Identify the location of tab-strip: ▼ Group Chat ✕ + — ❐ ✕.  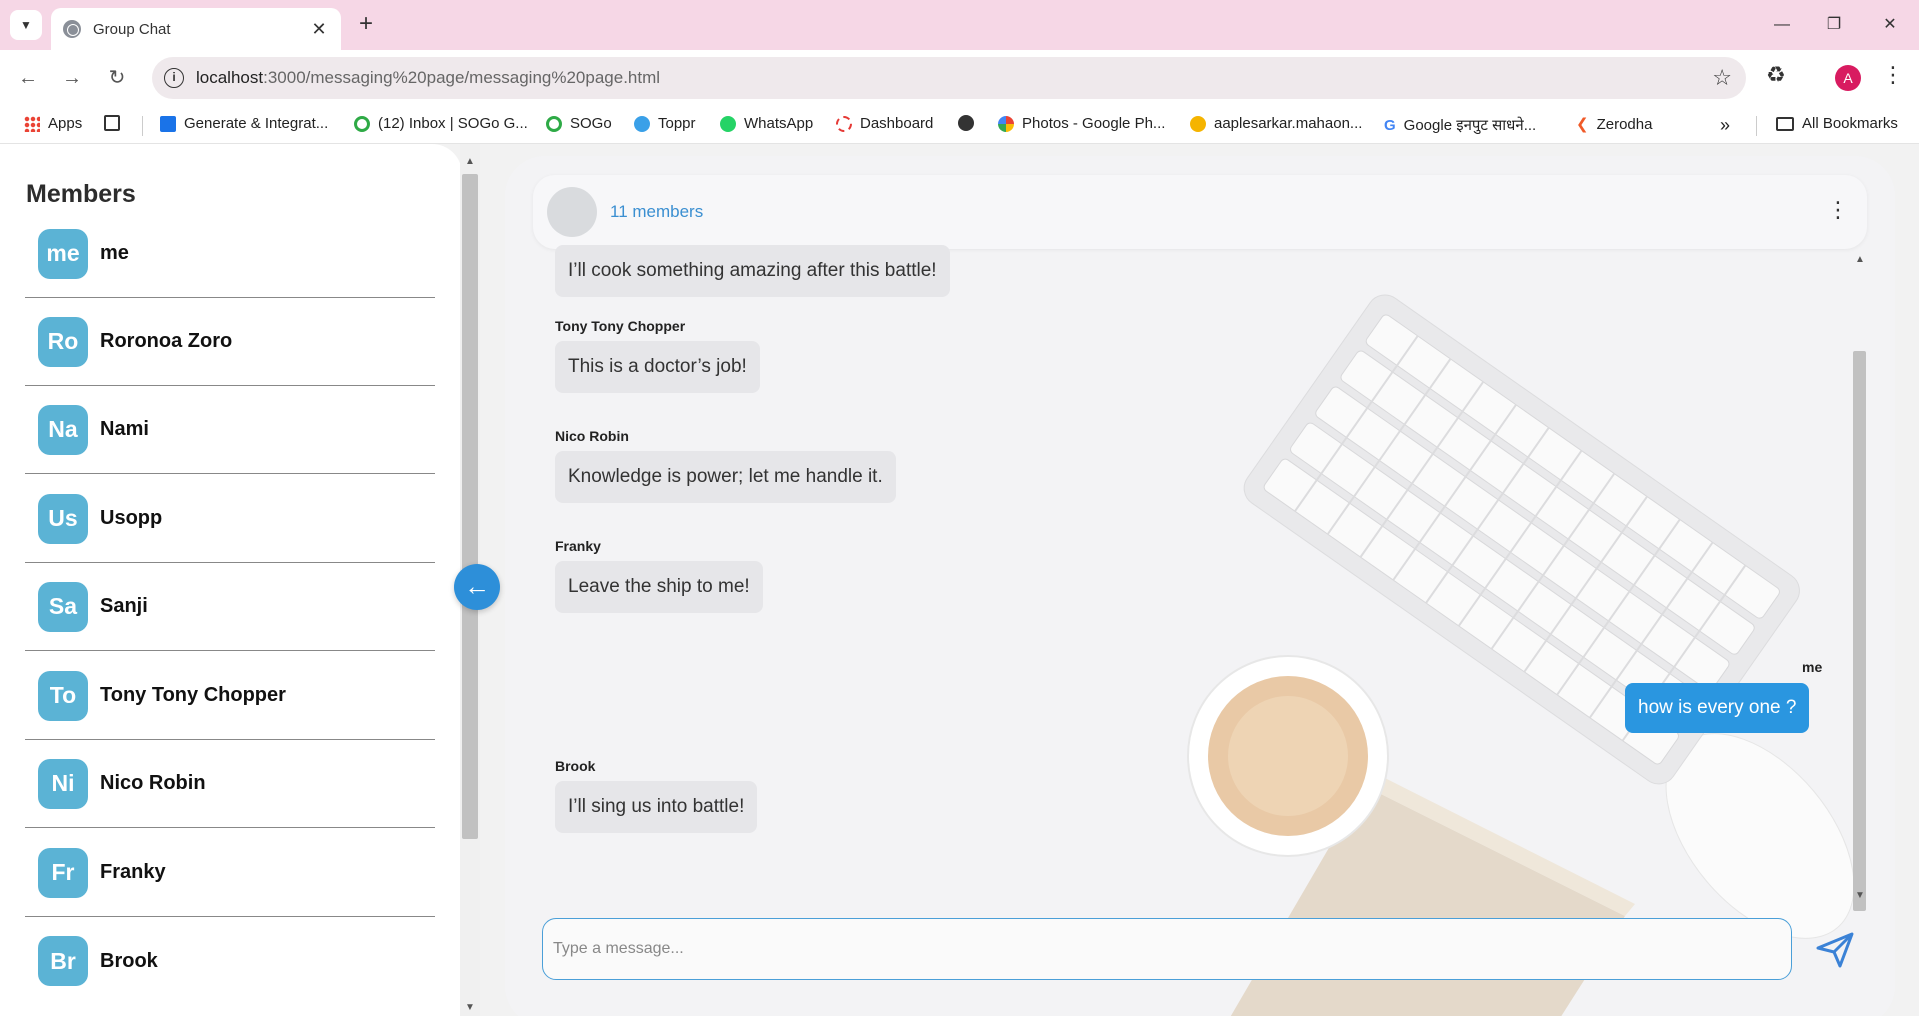
(959, 25).